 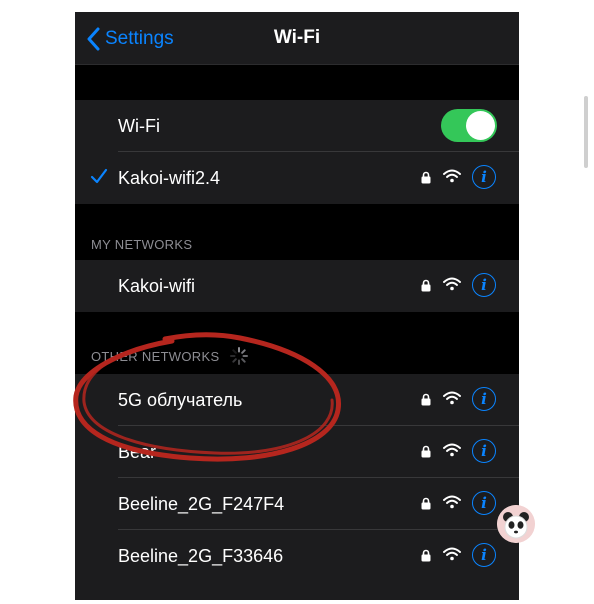 What do you see at coordinates (297, 178) in the screenshot?
I see `connected-network-row: Kakoi-wifi2.4 i` at bounding box center [297, 178].